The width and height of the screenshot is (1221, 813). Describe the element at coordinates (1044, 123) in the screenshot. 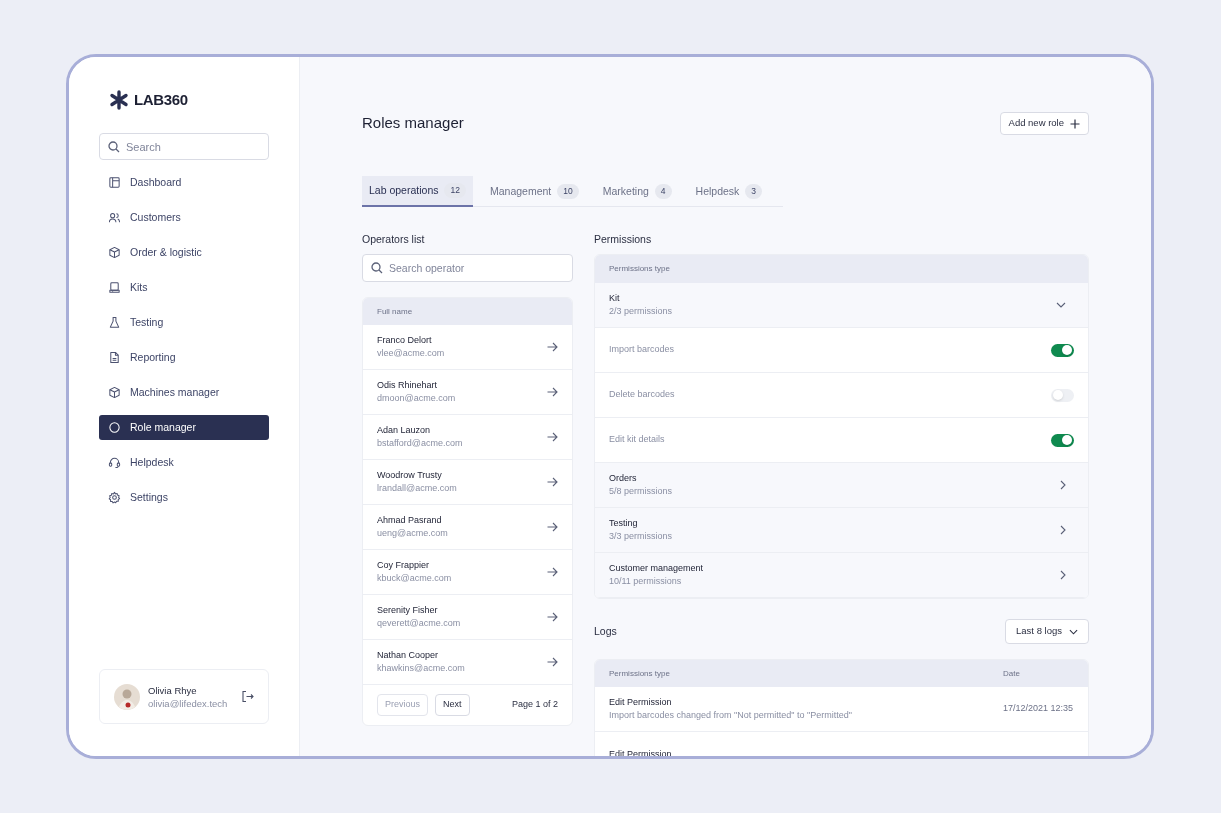

I see `add-role-button: Add new role` at that location.